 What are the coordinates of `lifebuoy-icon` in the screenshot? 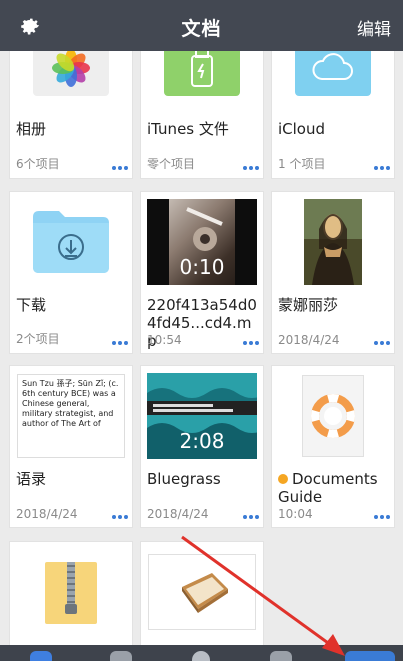 It's located at (333, 416).